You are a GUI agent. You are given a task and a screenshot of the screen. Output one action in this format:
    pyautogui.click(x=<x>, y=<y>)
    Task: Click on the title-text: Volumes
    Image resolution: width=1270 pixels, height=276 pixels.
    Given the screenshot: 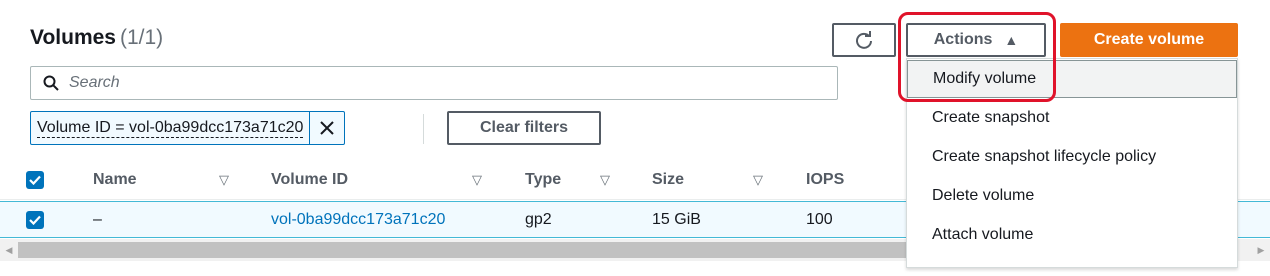 What is the action you would take?
    pyautogui.click(x=73, y=37)
    